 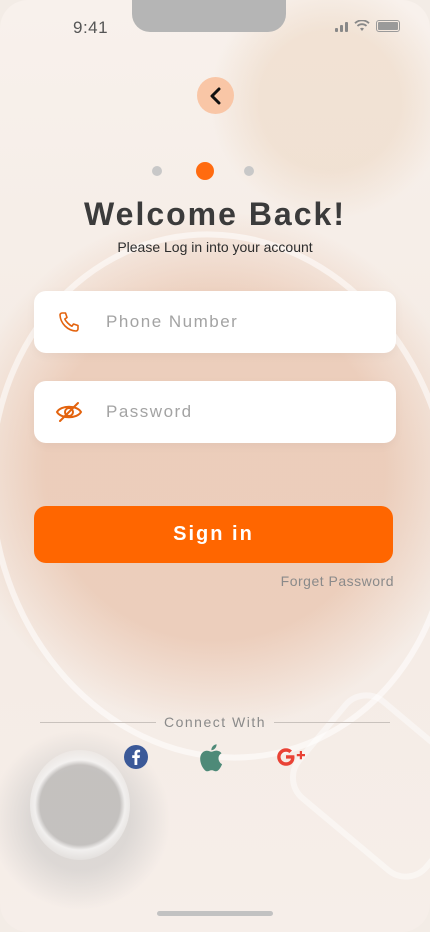 What do you see at coordinates (213, 534) in the screenshot?
I see `sign-in-button: Sign in` at bounding box center [213, 534].